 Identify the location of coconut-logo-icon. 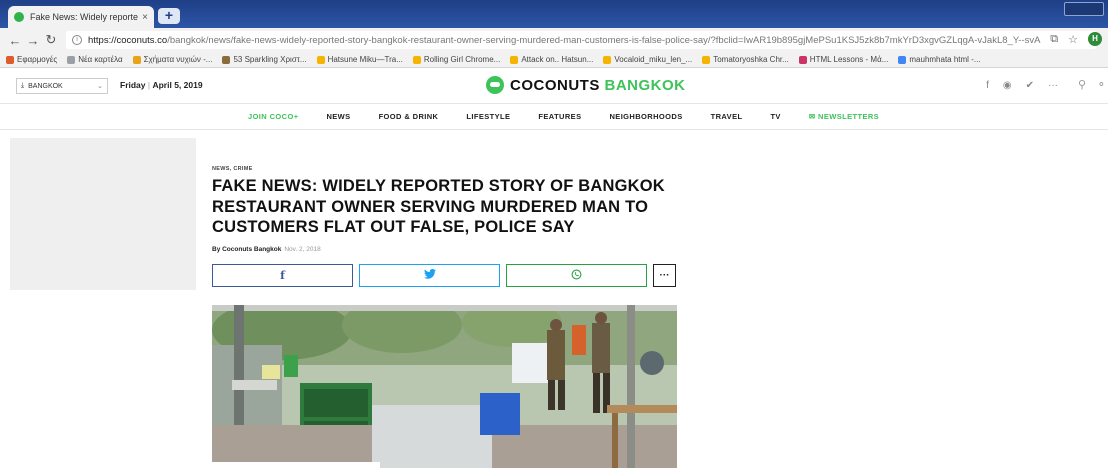
(495, 85).